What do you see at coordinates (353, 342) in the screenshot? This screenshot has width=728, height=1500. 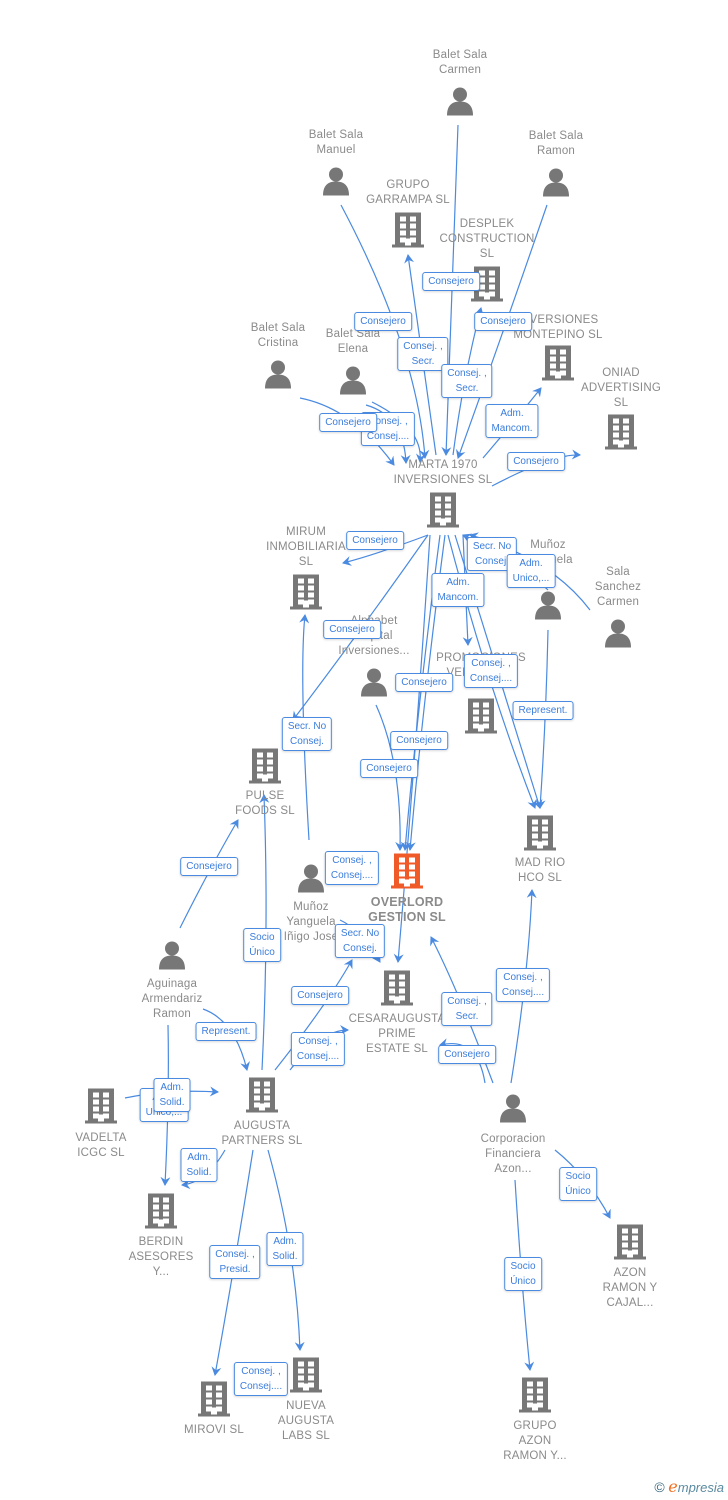 I see `node-label-balet-sala-elena: Balet Sala Elena` at bounding box center [353, 342].